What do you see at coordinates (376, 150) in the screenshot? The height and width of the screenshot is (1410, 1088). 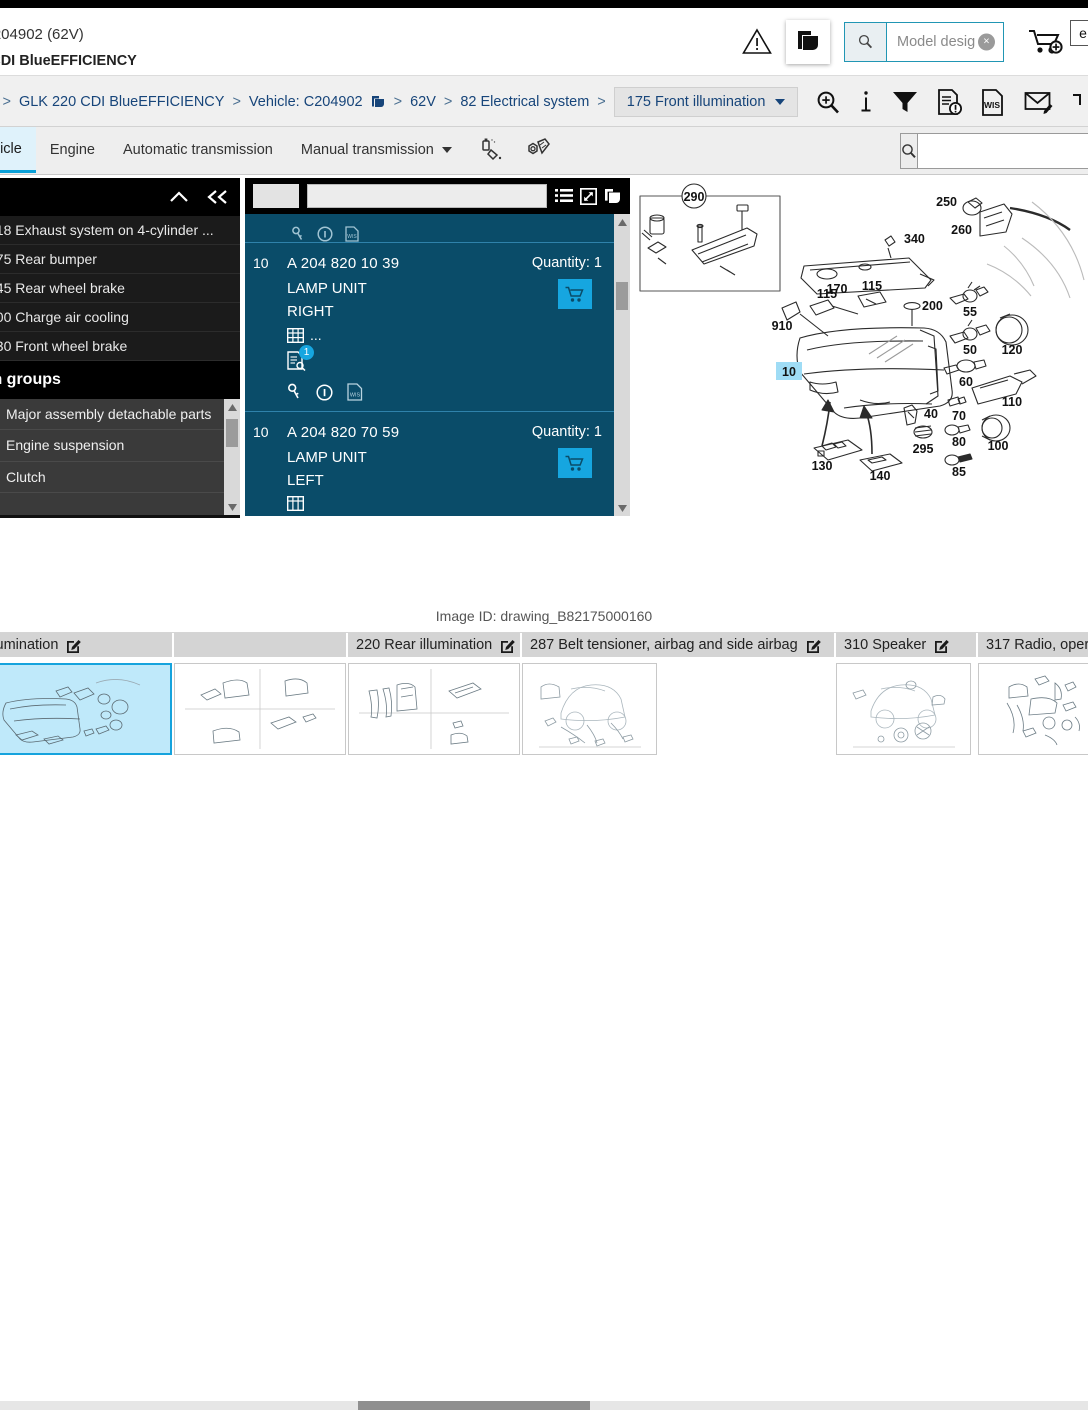 I see `tab-manual-transmission: Manual transmission` at bounding box center [376, 150].